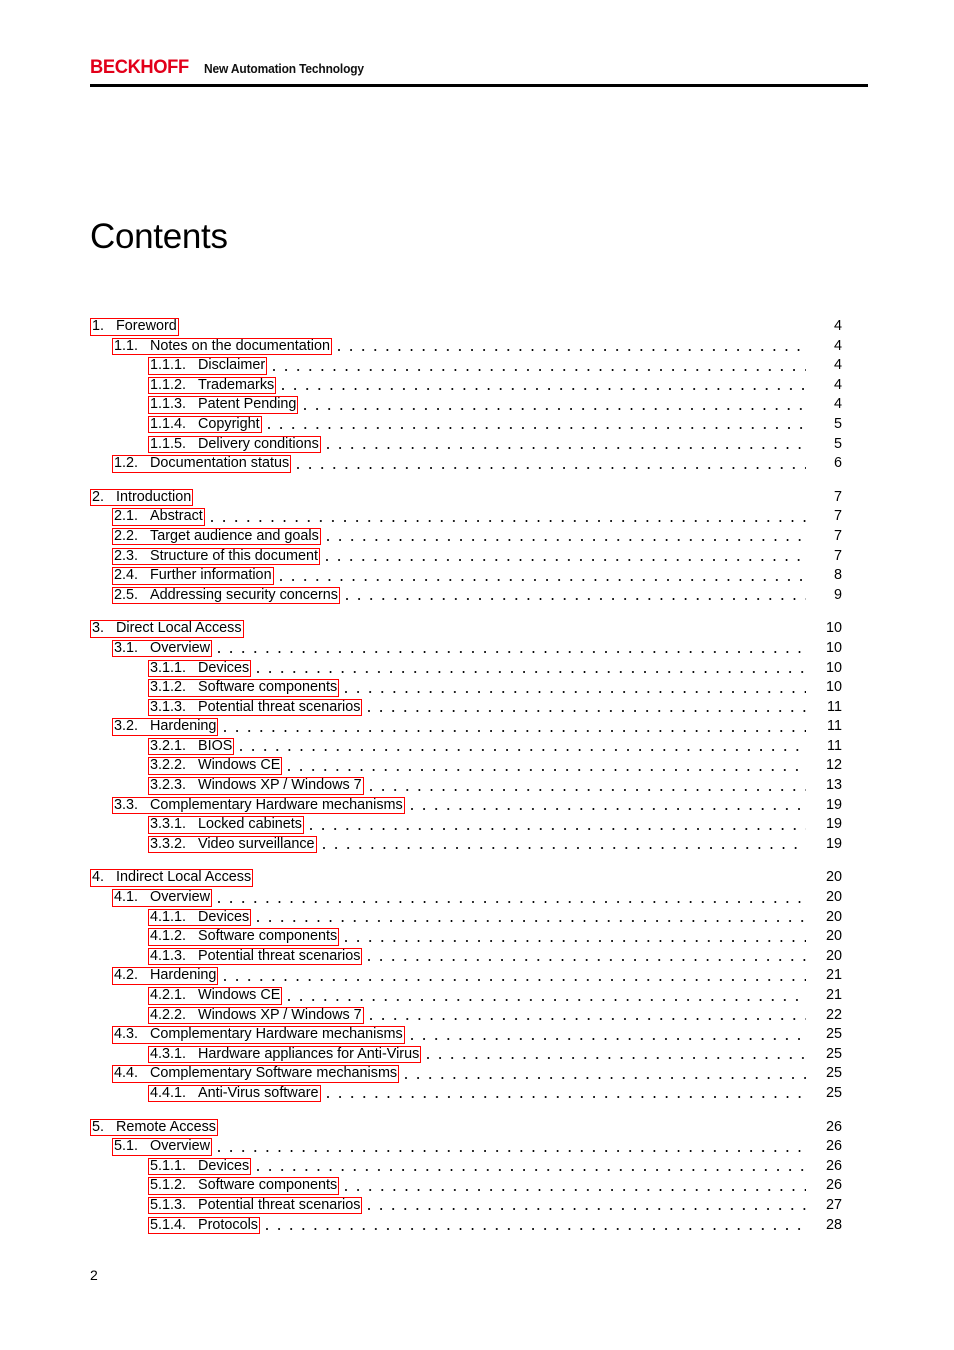 Image resolution: width=954 pixels, height=1350 pixels. What do you see at coordinates (215, 996) in the screenshot?
I see `toc-entry-link: 4.2.1. Windows CE` at bounding box center [215, 996].